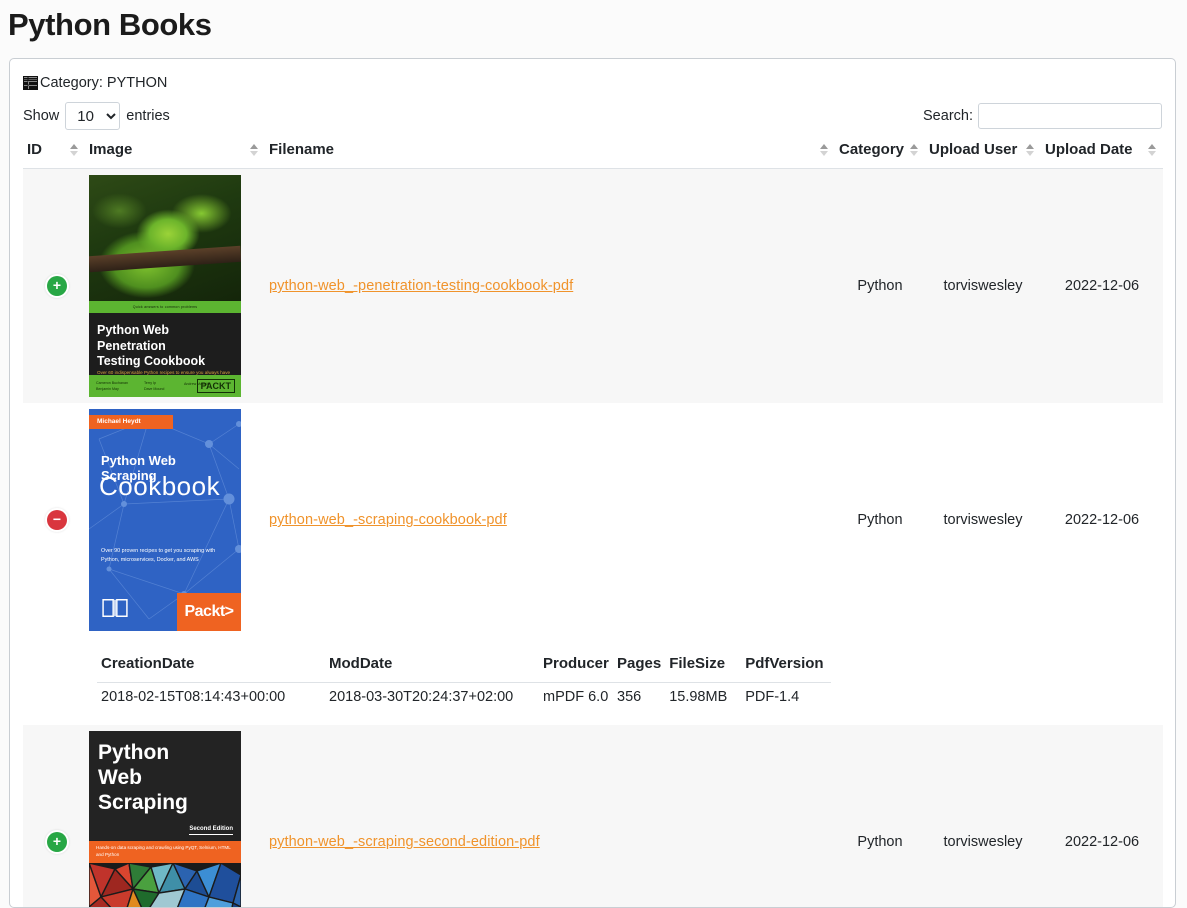 Image resolution: width=1187 pixels, height=908 pixels. Describe the element at coordinates (593, 24) in the screenshot. I see `page-title: Python Books` at that location.